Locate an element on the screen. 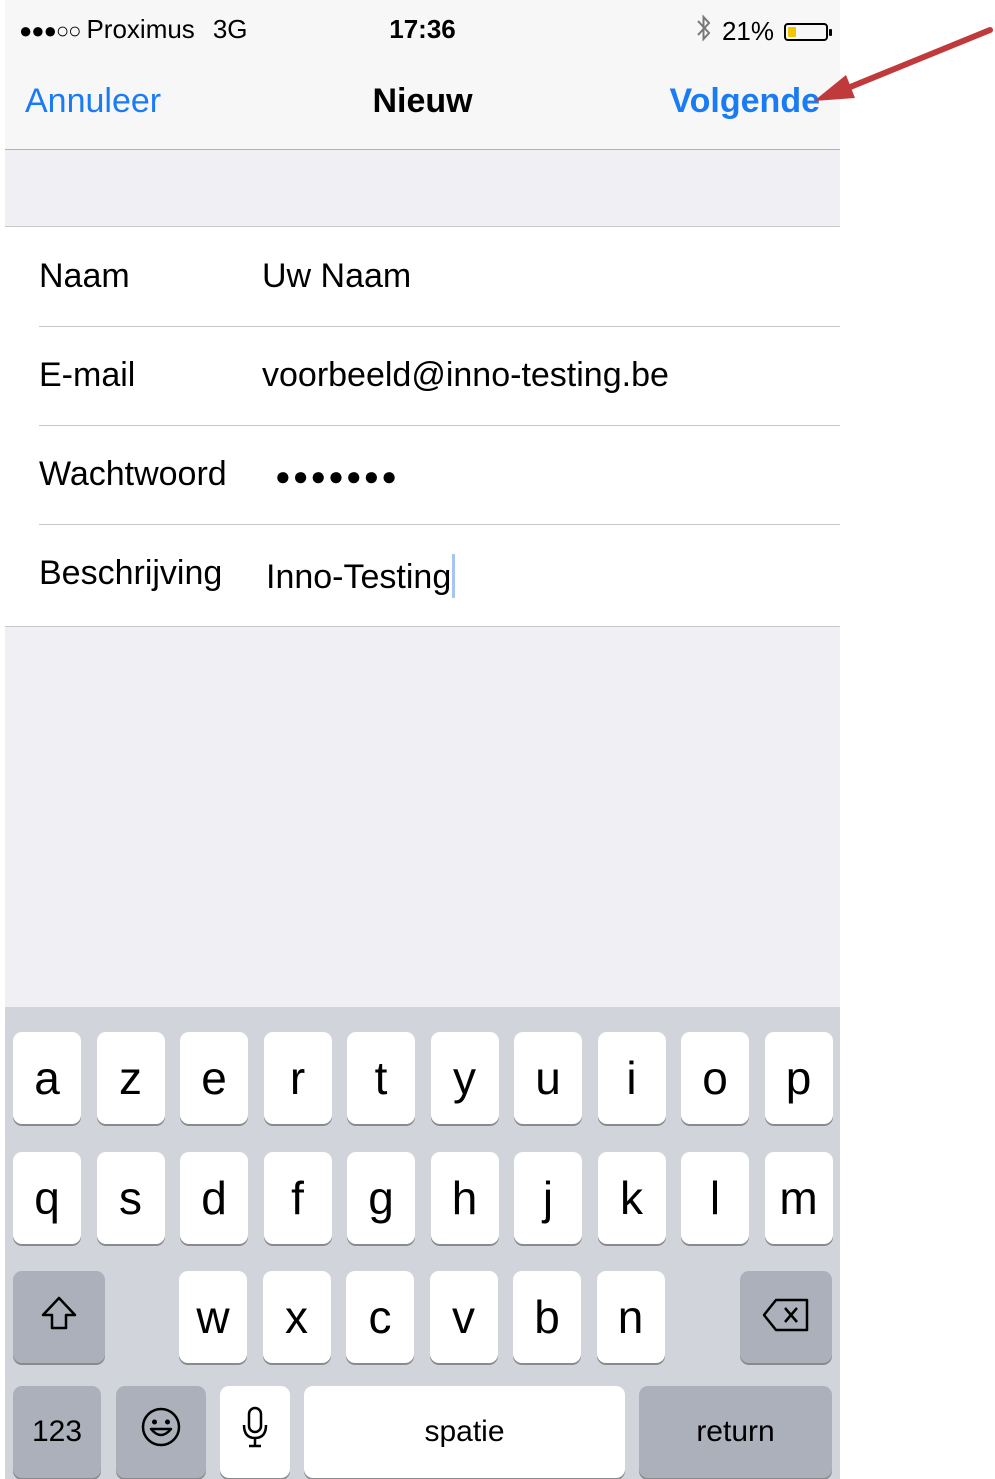  key-y: y is located at coordinates (464, 1078).